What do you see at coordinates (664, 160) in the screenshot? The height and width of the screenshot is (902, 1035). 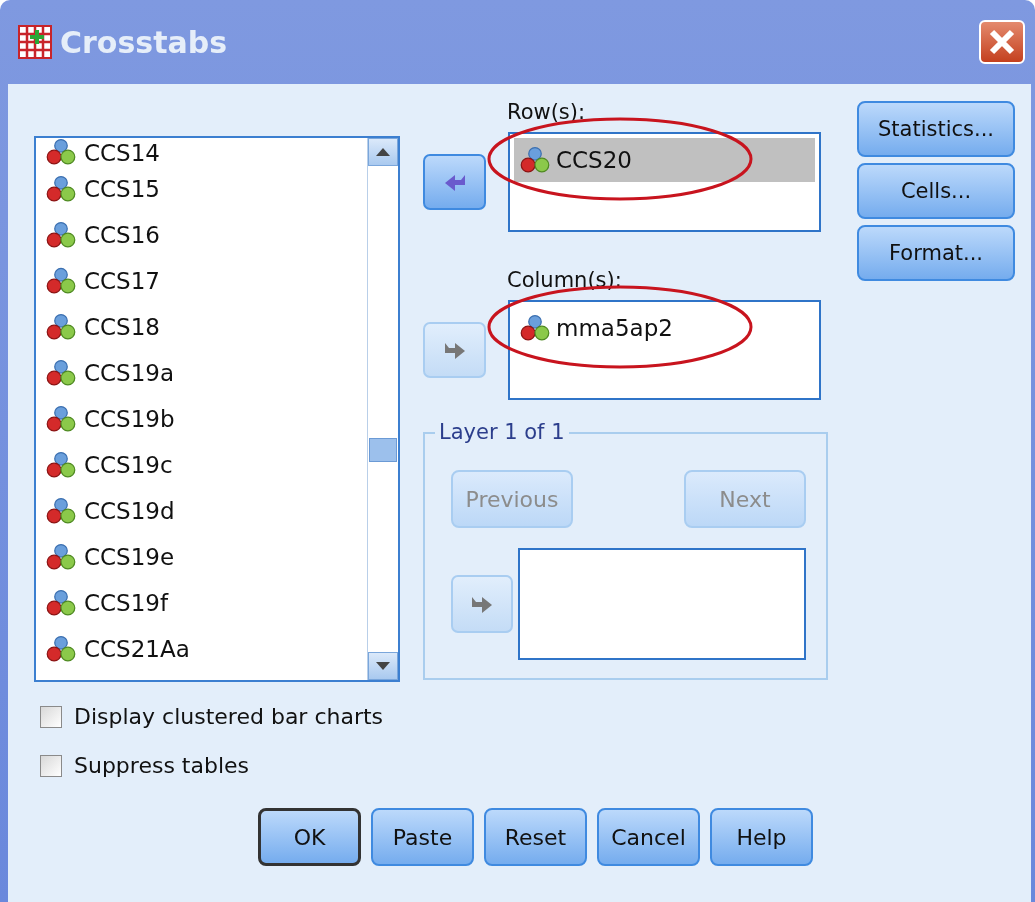 I see `target-variable: CCS20` at bounding box center [664, 160].